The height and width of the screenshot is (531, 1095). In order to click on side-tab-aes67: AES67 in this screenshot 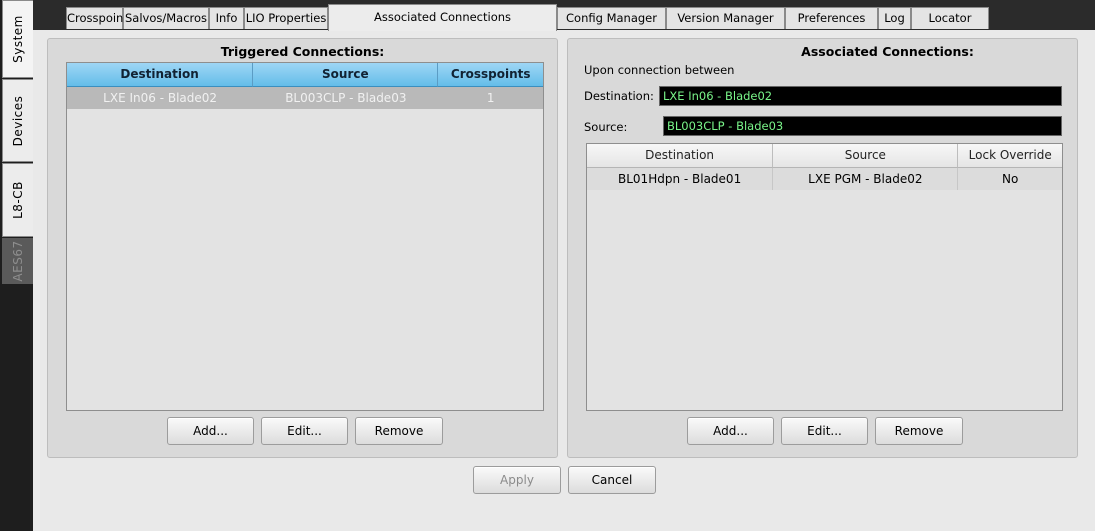, I will do `click(17, 261)`.